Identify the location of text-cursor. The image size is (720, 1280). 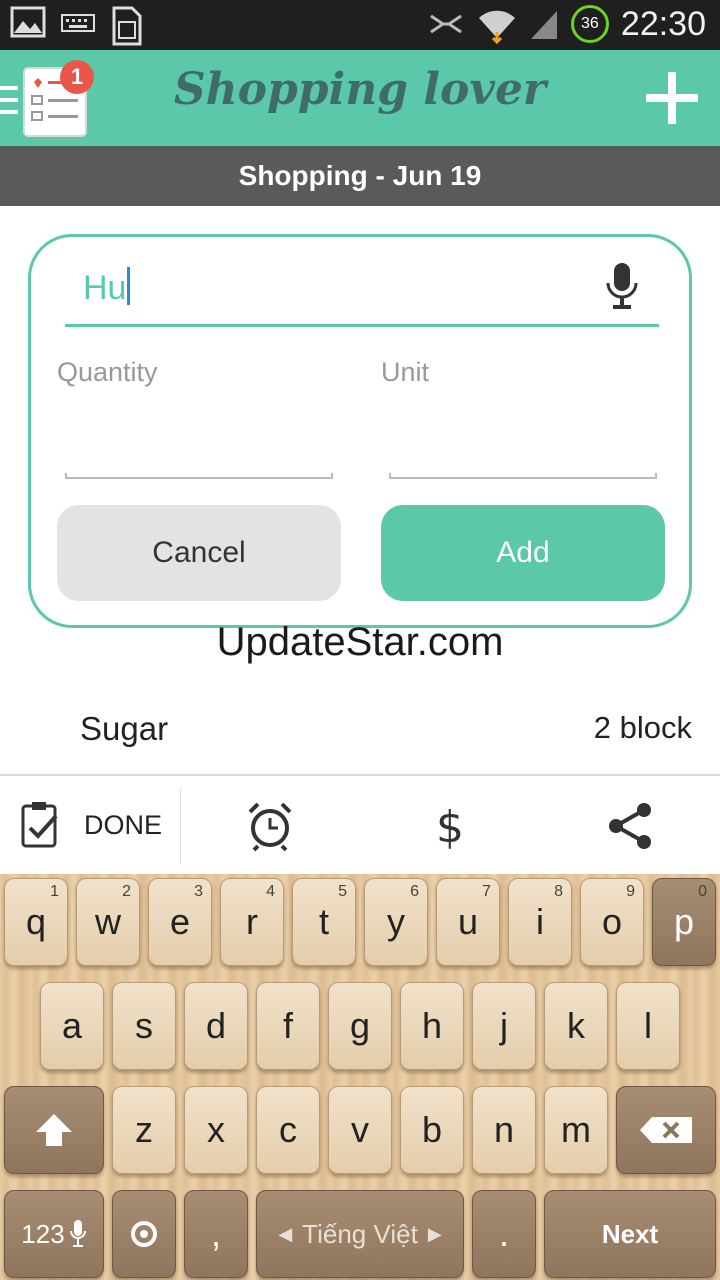
(129, 286).